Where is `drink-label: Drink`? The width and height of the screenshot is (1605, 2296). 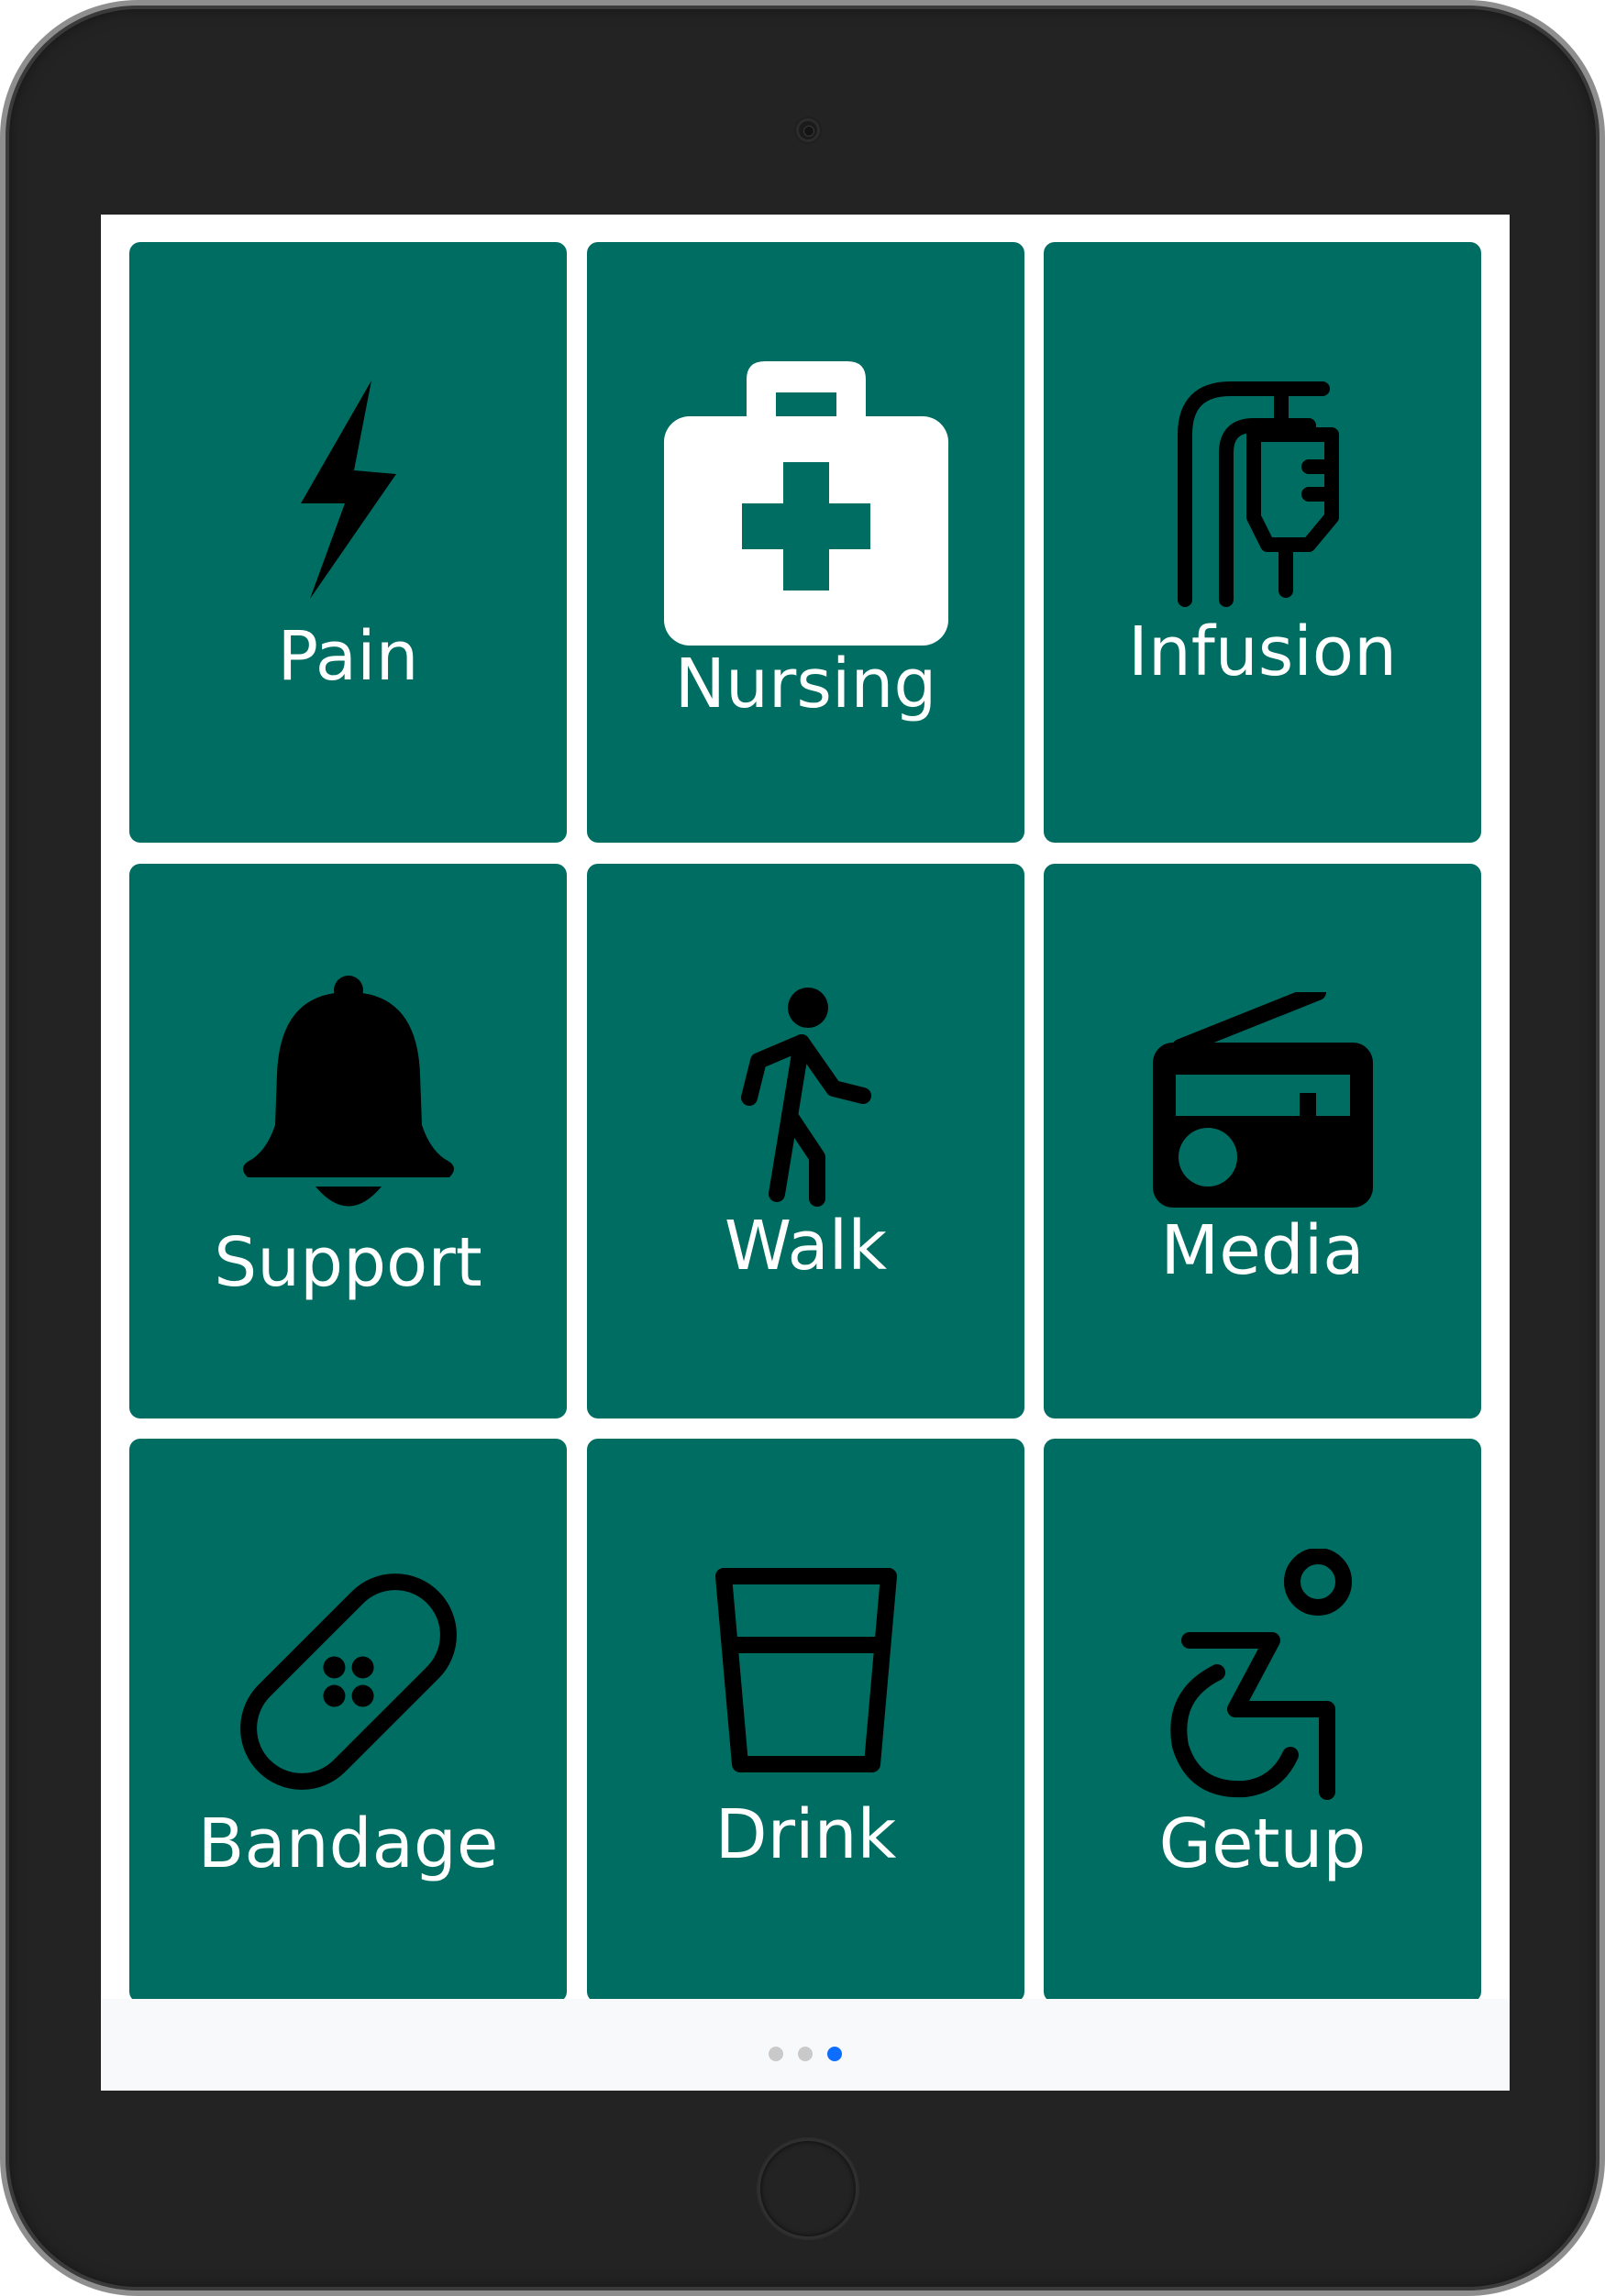 drink-label: Drink is located at coordinates (805, 1834).